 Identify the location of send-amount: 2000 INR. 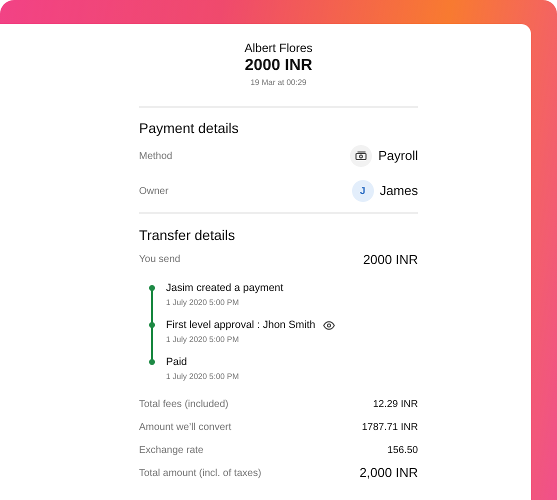
(390, 260).